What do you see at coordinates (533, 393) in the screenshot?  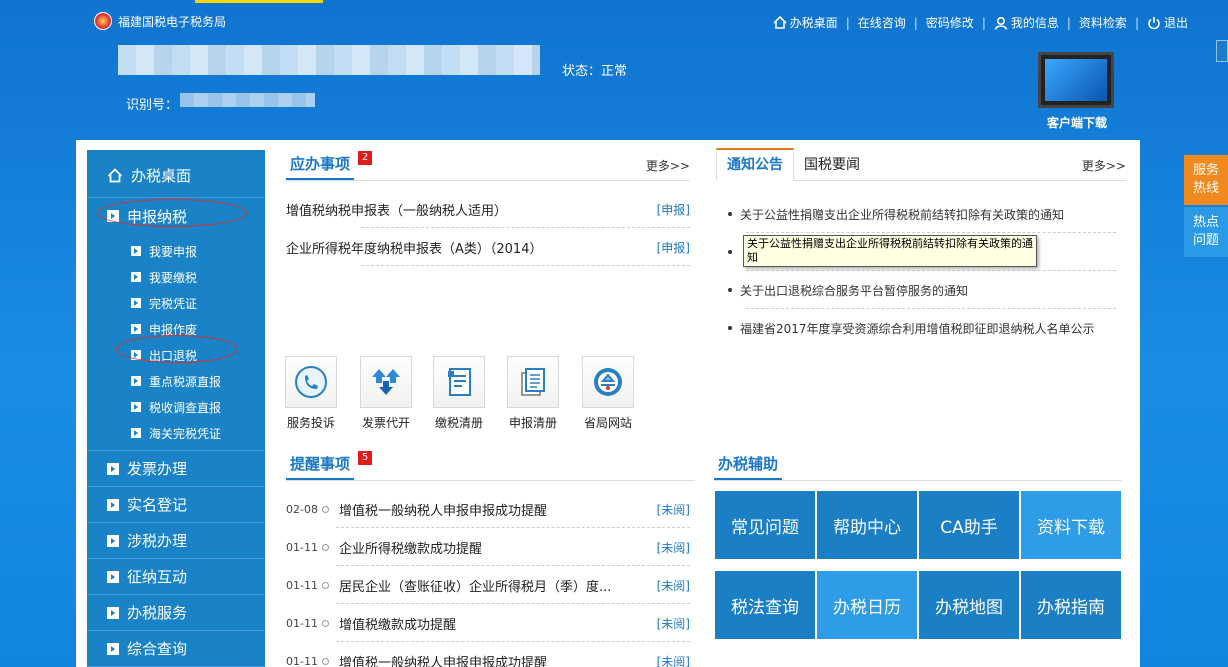 I see `quick-link-declare-list: 申报清册` at bounding box center [533, 393].